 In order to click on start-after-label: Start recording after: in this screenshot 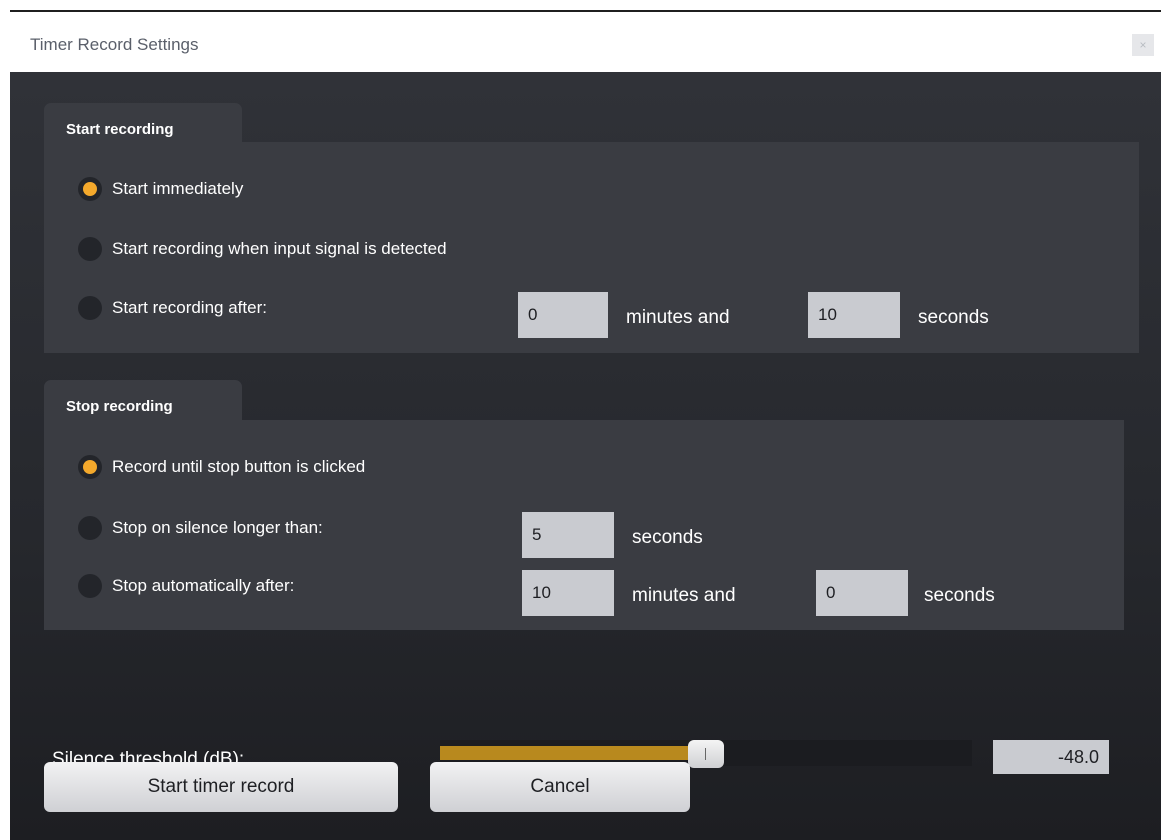, I will do `click(189, 307)`.